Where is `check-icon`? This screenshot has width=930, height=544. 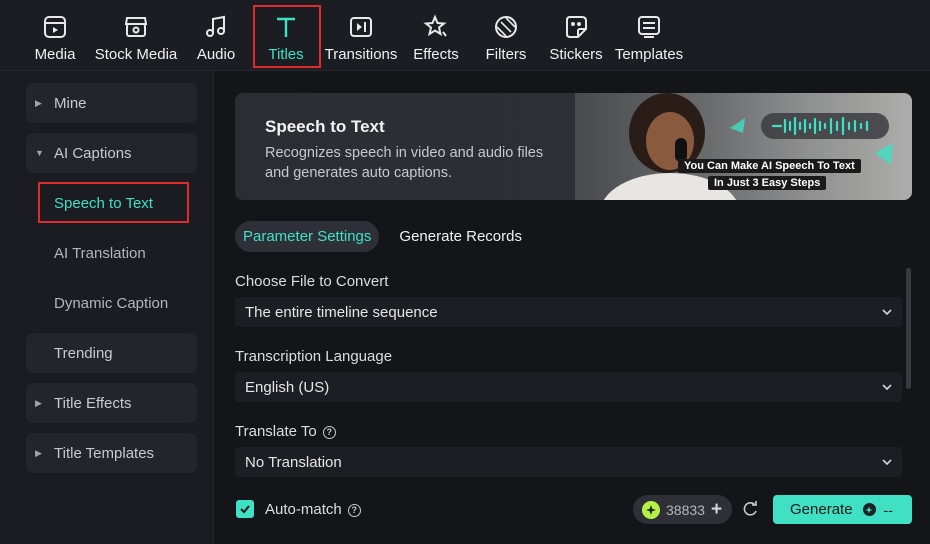
check-icon is located at coordinates (245, 509).